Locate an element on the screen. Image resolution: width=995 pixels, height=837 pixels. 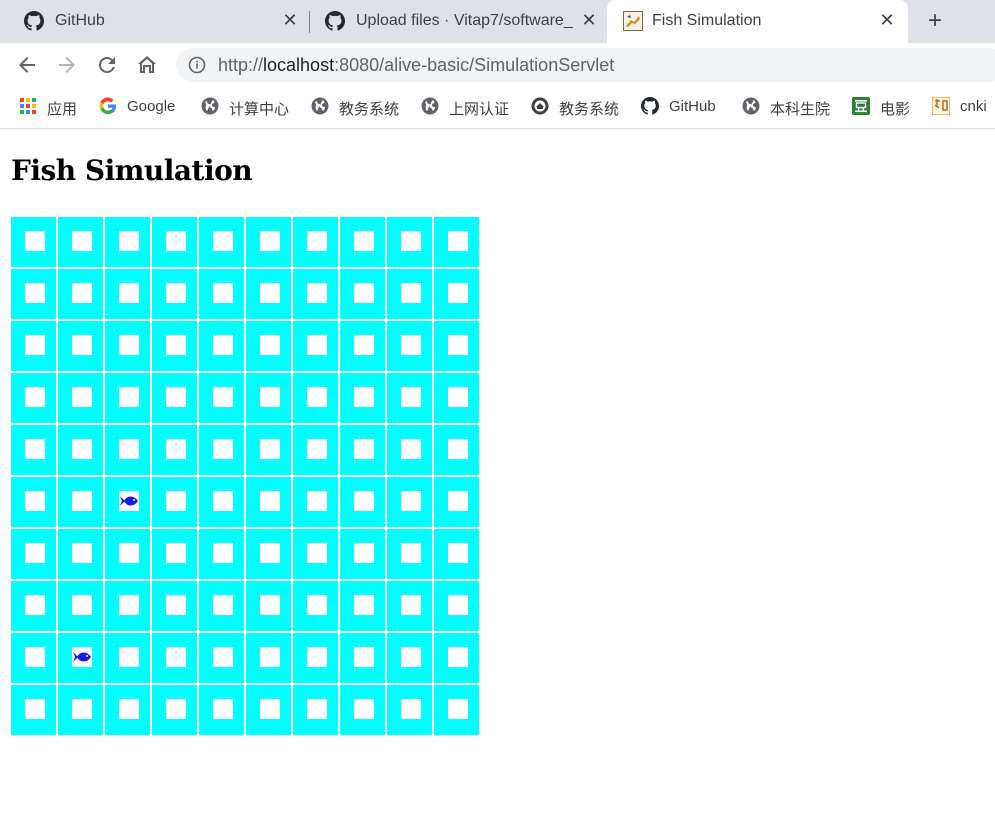
tab-upload-files: Upload files · Vitap7/software_ ✕ is located at coordinates (454, 21).